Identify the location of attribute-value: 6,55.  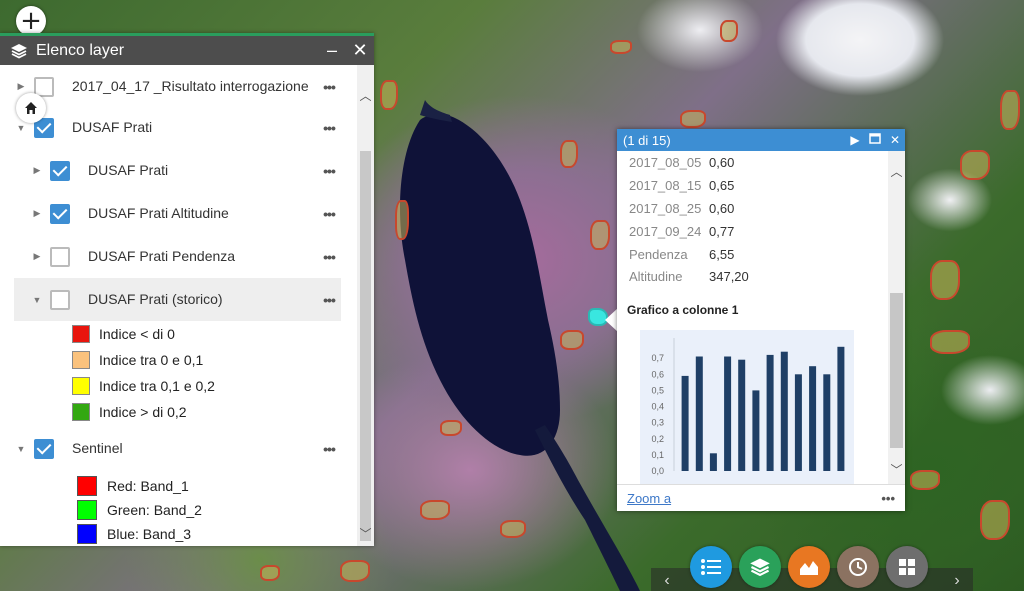
(722, 254).